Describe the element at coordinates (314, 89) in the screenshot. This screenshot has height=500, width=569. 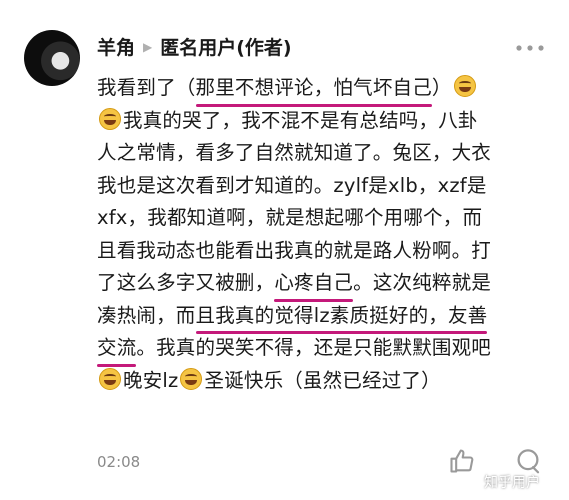
I see `underlined-text: 那里不想评论，怕气坏自己` at that location.